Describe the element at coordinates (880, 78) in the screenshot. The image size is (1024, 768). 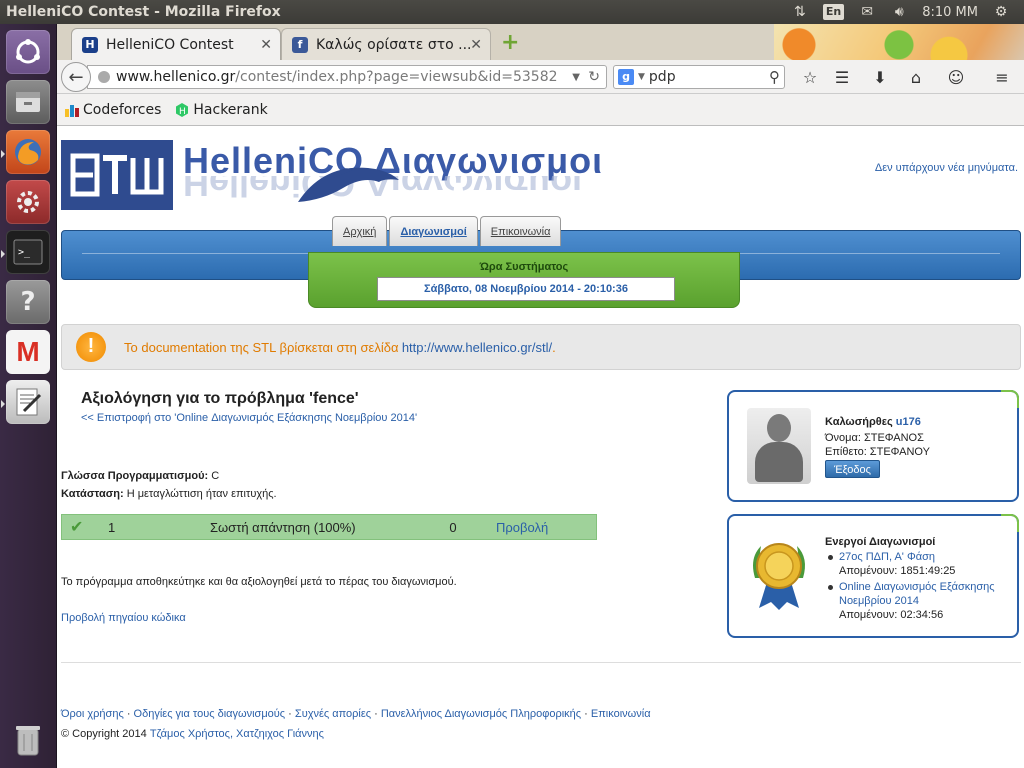
I see `downloads-icon: ⬇` at that location.